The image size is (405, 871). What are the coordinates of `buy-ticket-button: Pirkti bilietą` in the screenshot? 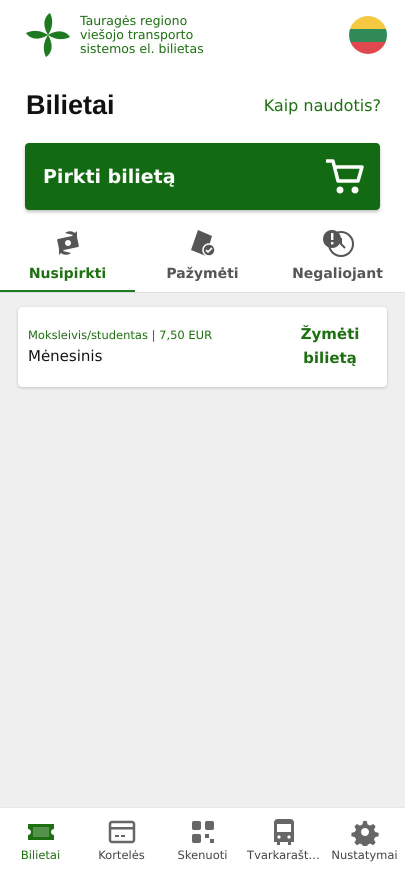 It's located at (202, 176).